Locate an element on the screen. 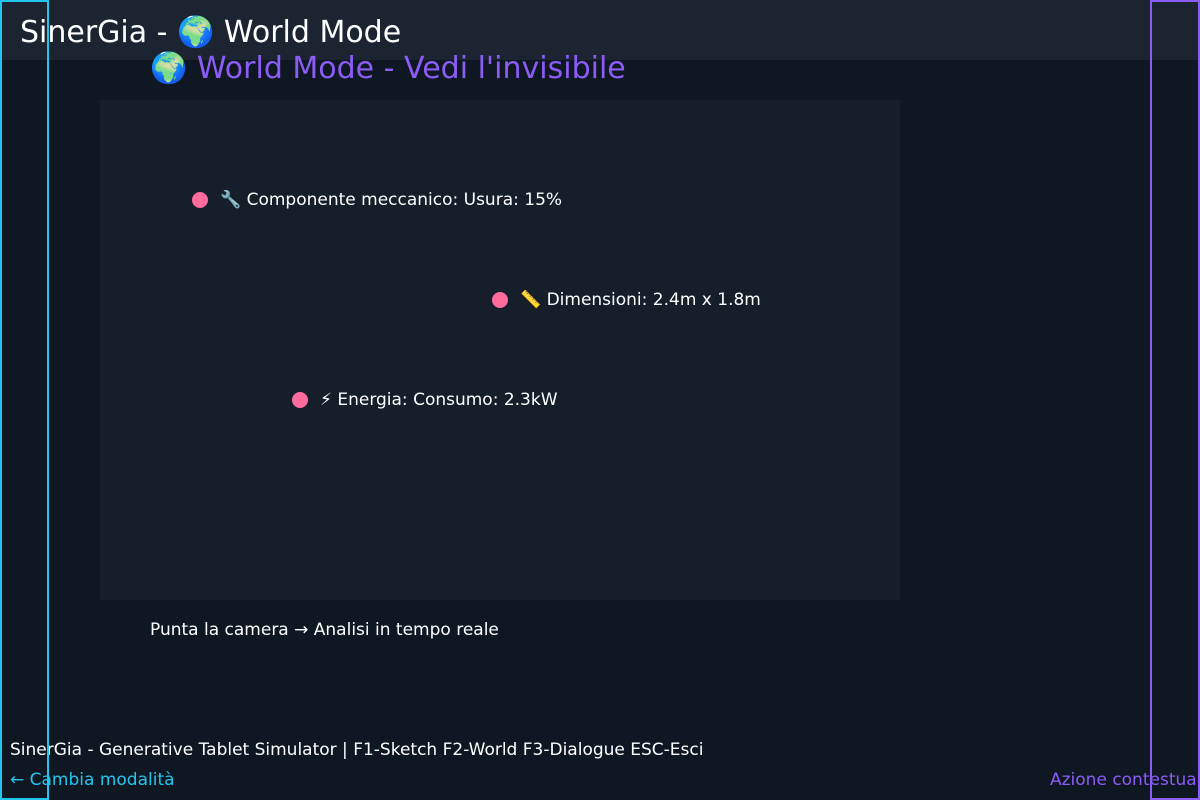 The width and height of the screenshot is (1200, 800). mode-heading: 🌍 World Mode - Vedi l'invisibile is located at coordinates (388, 68).